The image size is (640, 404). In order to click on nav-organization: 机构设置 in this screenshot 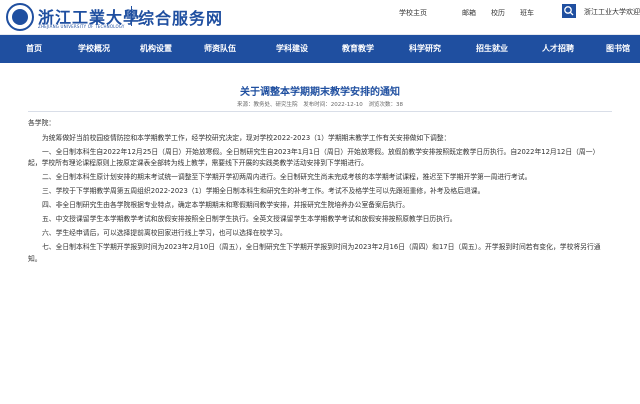, I will do `click(156, 49)`.